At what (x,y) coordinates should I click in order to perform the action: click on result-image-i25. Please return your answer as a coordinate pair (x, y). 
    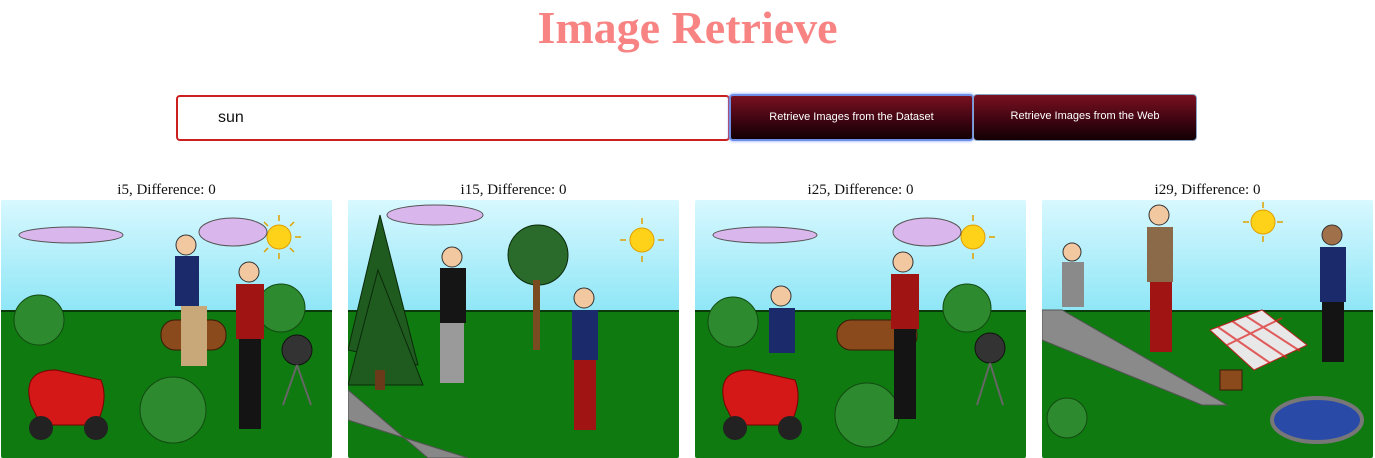
    Looking at the image, I should click on (860, 329).